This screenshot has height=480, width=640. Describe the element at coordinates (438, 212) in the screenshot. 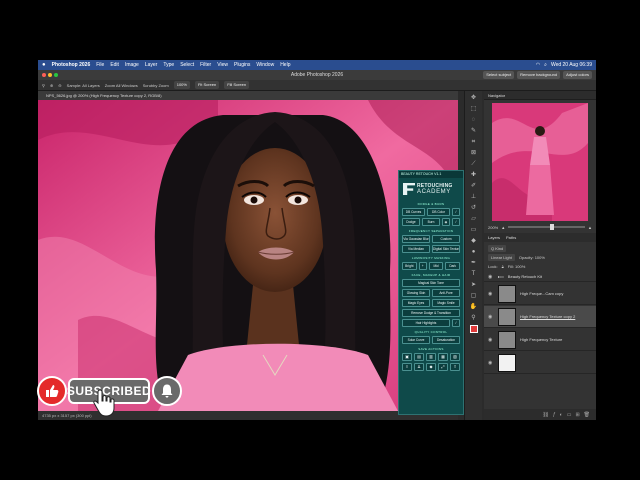

I see `db-color-button: DB Color` at that location.